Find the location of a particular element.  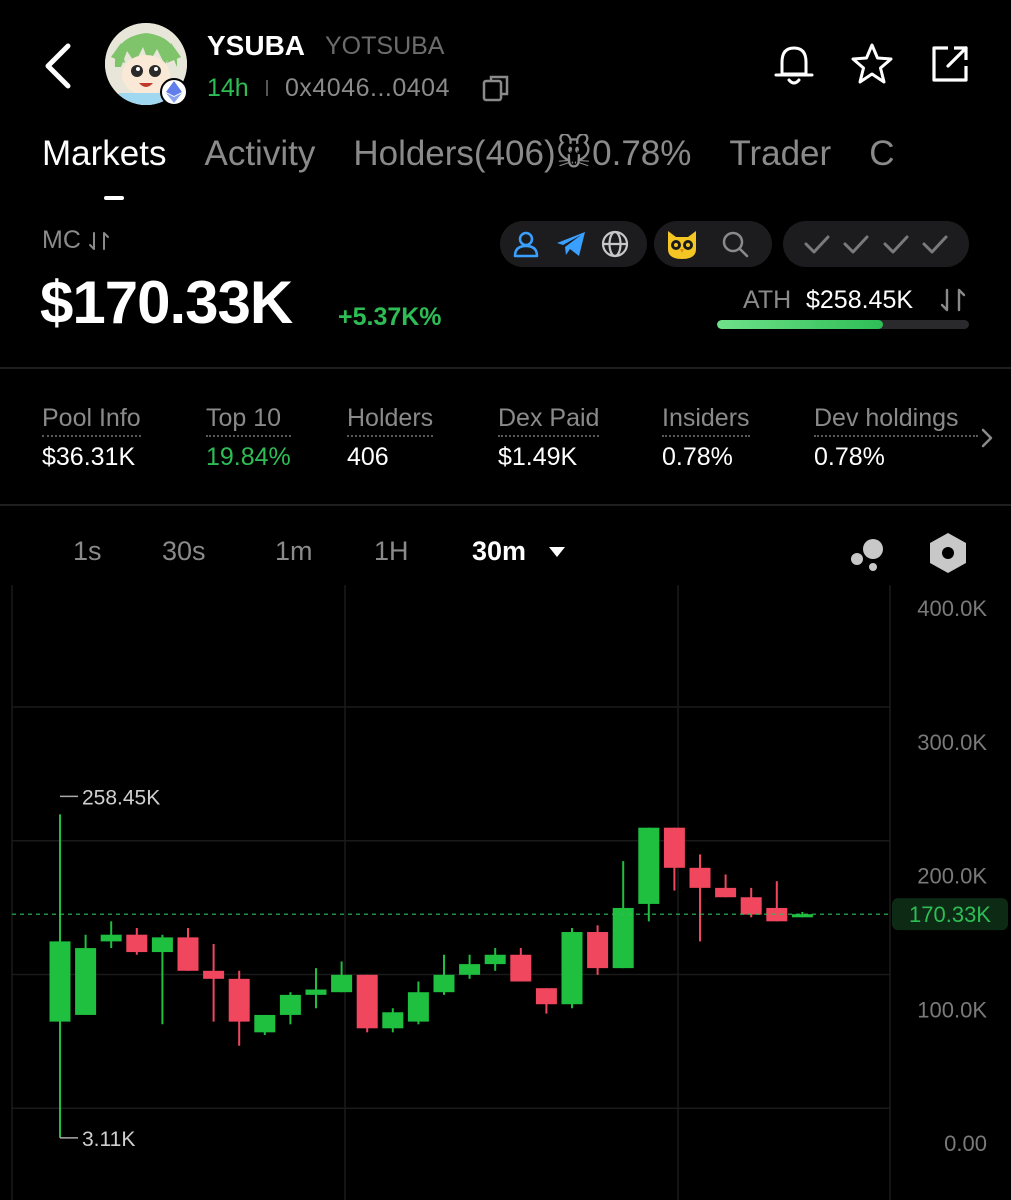

market-cap-value: $170.33K is located at coordinates (166, 302).